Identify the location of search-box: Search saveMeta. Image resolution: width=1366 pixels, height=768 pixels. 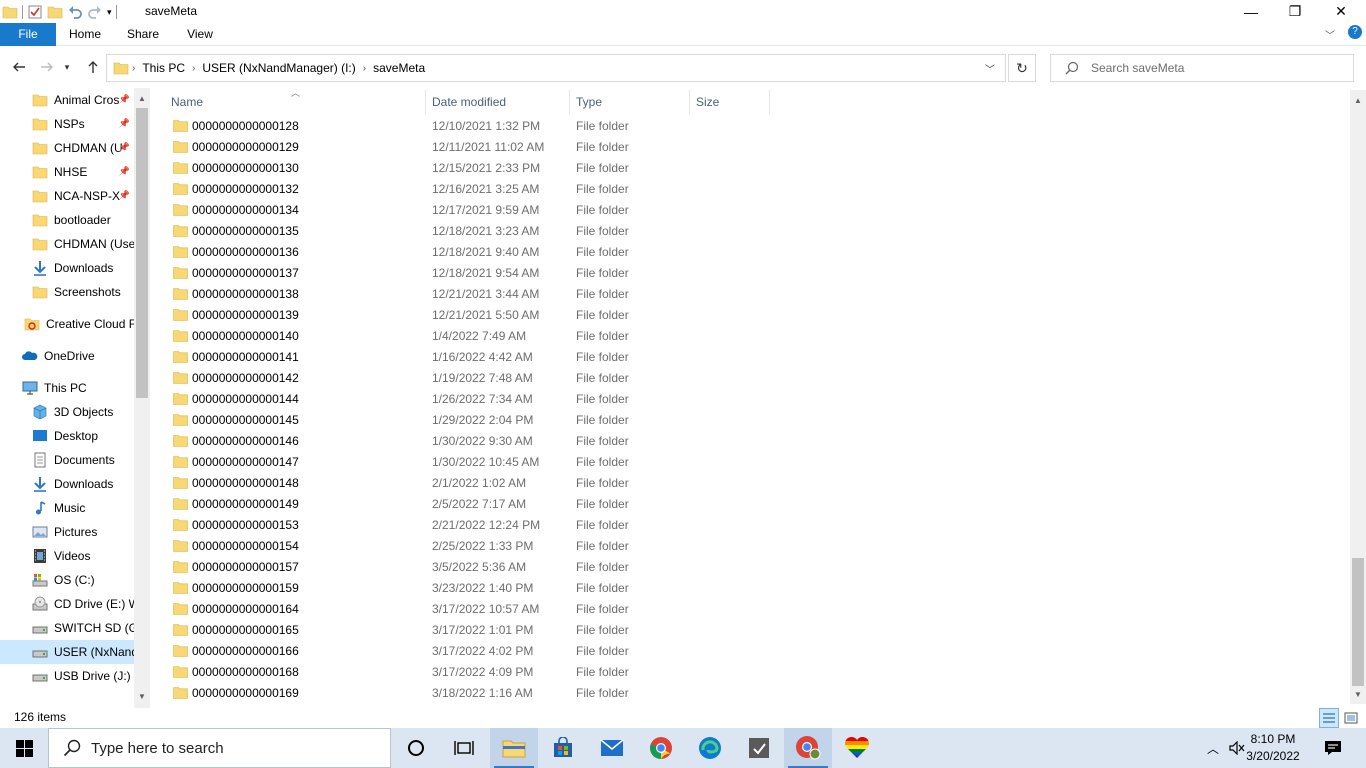
(1202, 68).